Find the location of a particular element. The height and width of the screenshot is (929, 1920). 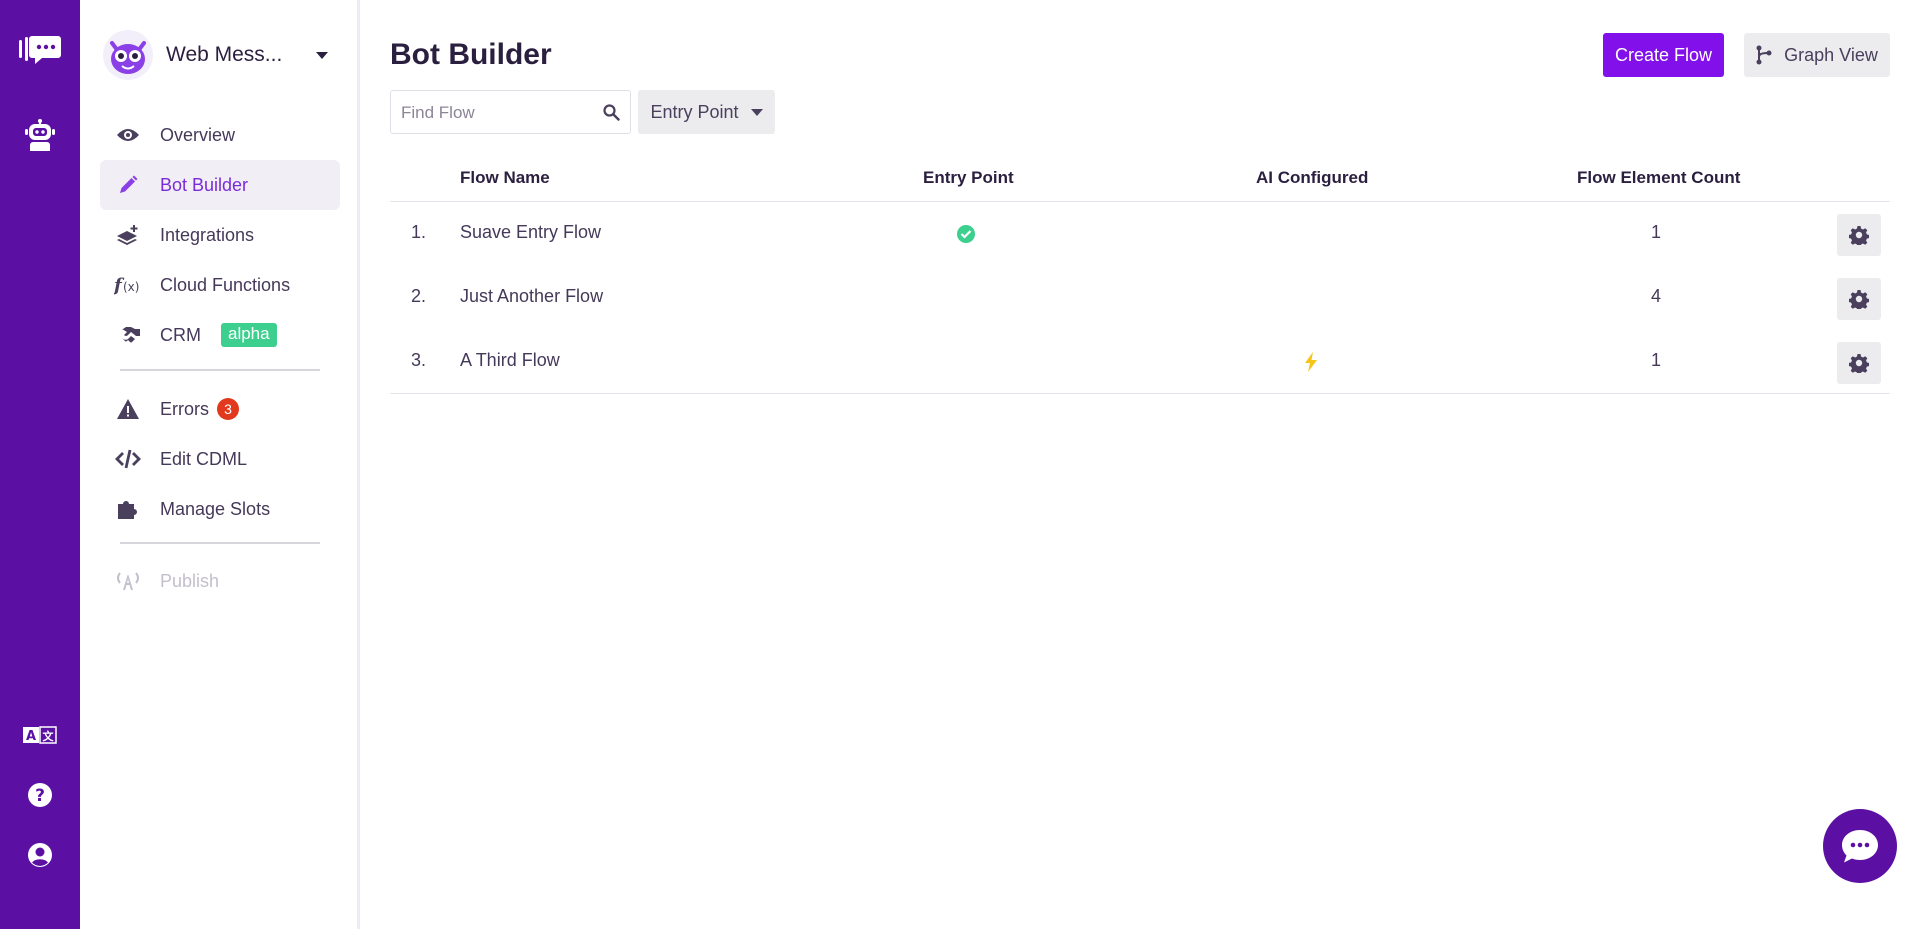

check-circle-icon is located at coordinates (966, 234).